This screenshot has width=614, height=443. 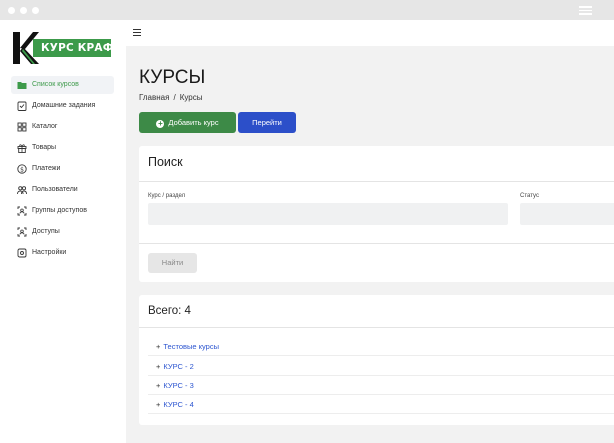 What do you see at coordinates (328, 214) in the screenshot?
I see `course-field-input` at bounding box center [328, 214].